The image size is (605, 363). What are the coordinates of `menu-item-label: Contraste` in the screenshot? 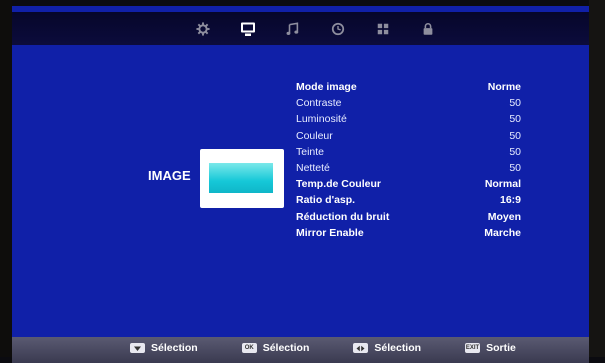 It's located at (319, 103).